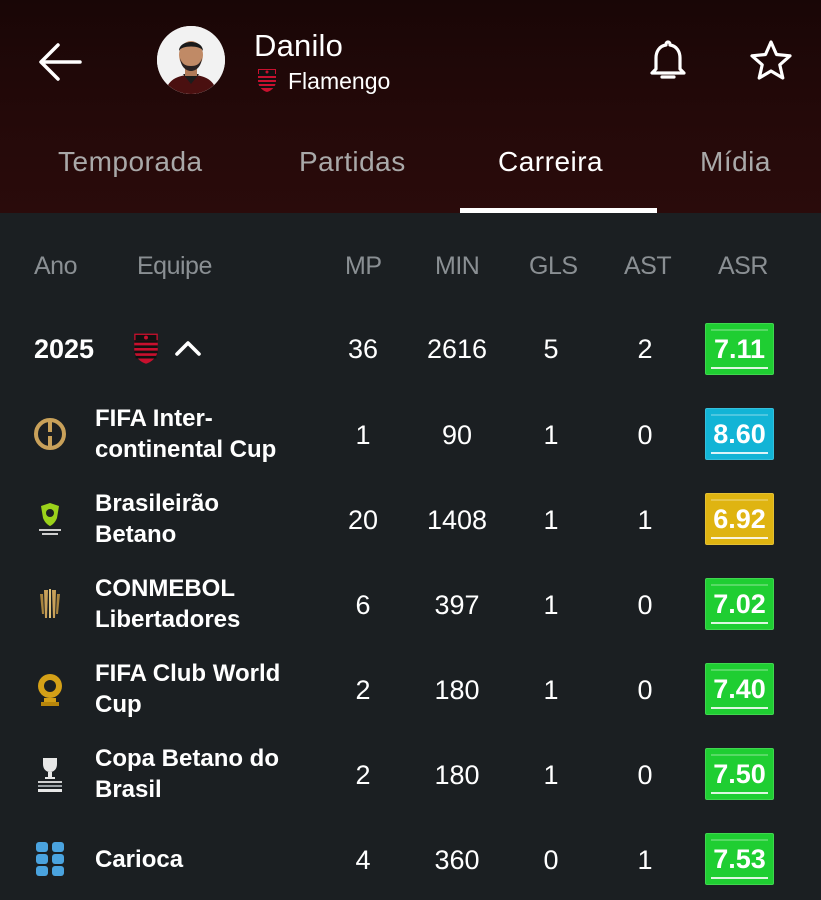  I want to click on competition-name-line: Cup, so click(118, 704).